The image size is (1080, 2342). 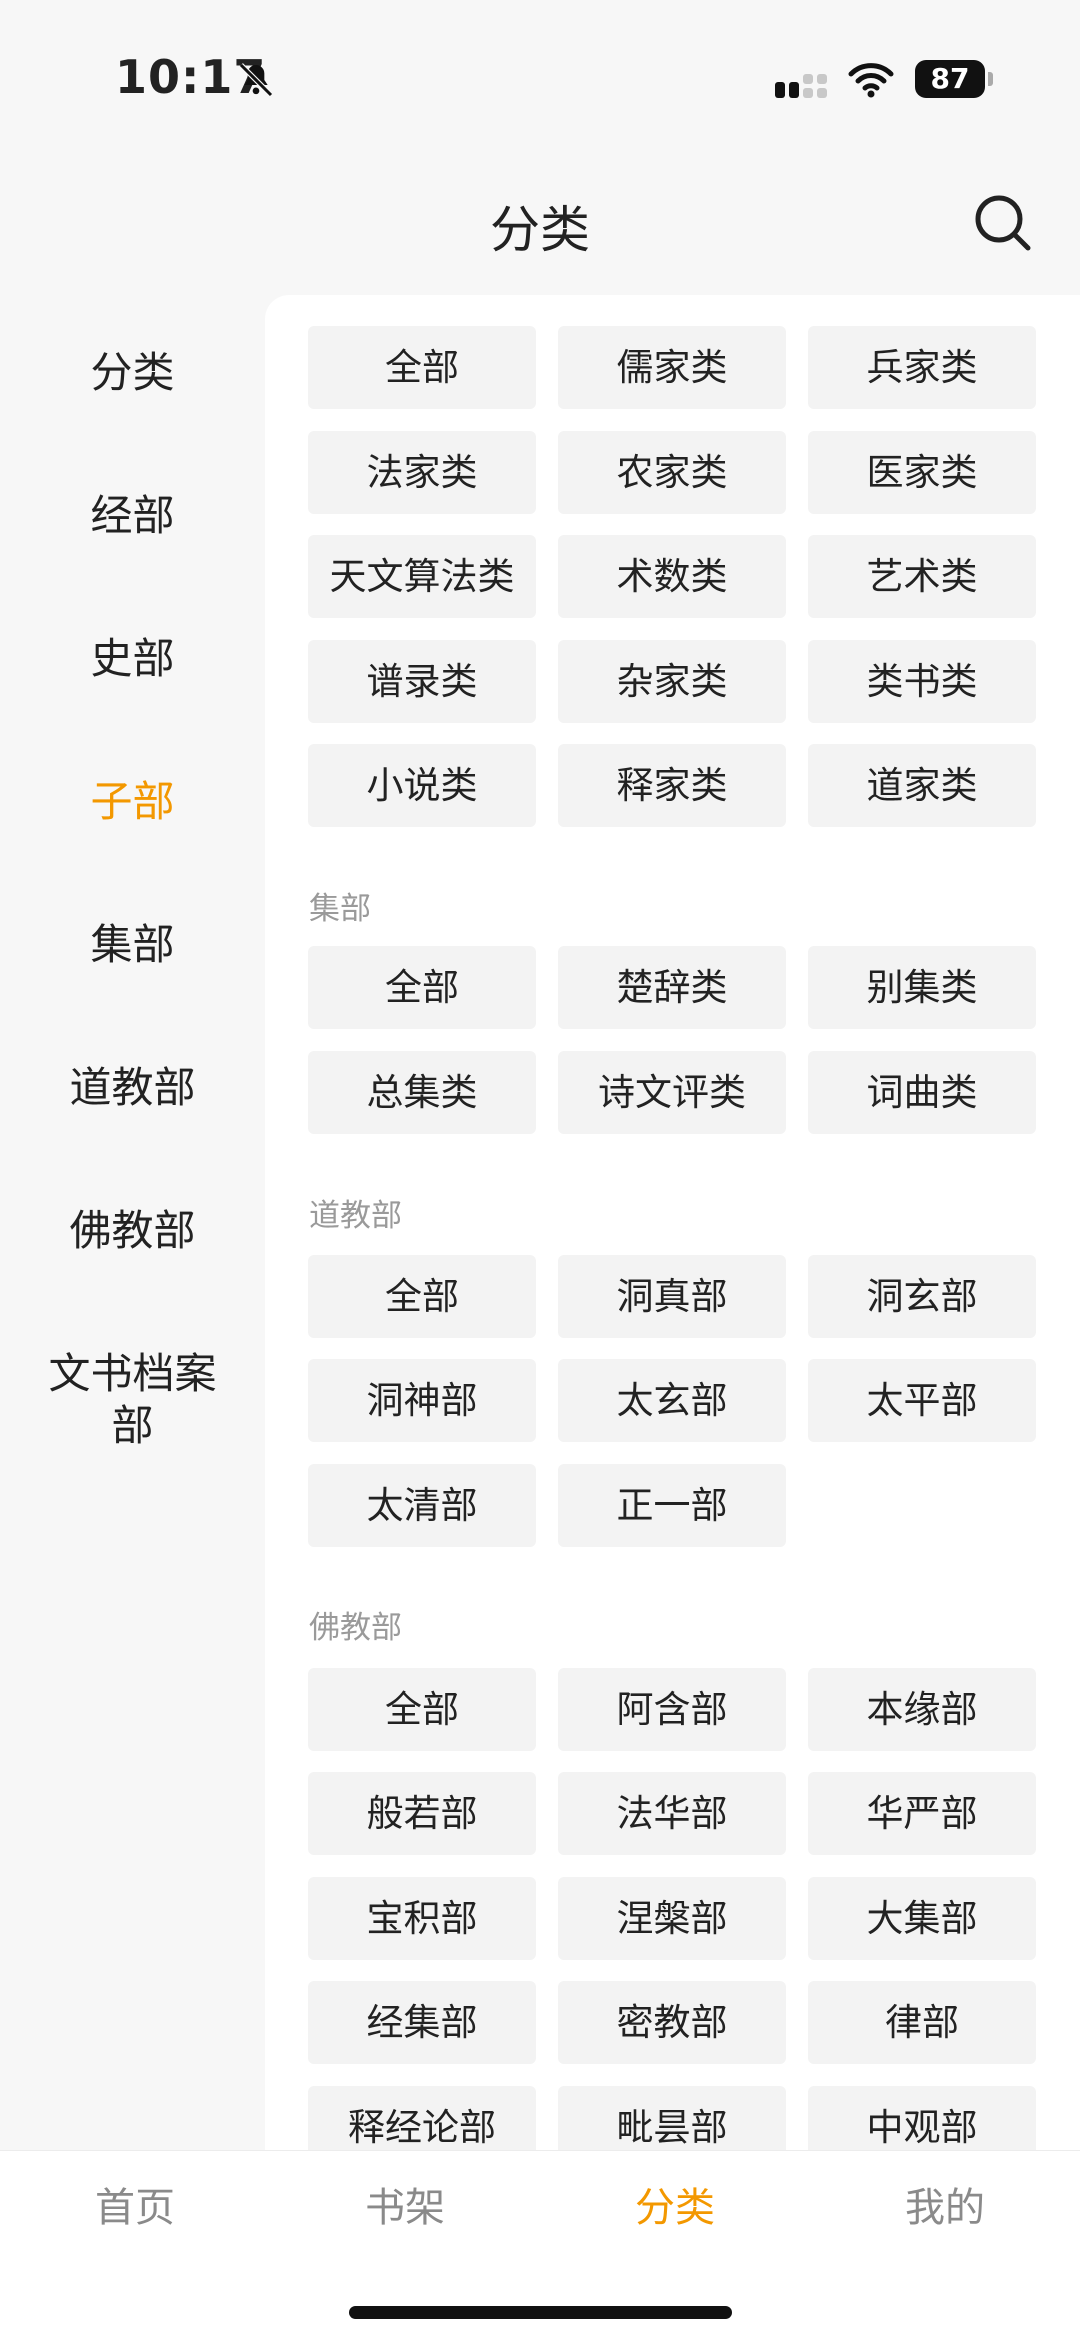 I want to click on chip-fojiao-benyuan: 本缘部, so click(x=922, y=1709).